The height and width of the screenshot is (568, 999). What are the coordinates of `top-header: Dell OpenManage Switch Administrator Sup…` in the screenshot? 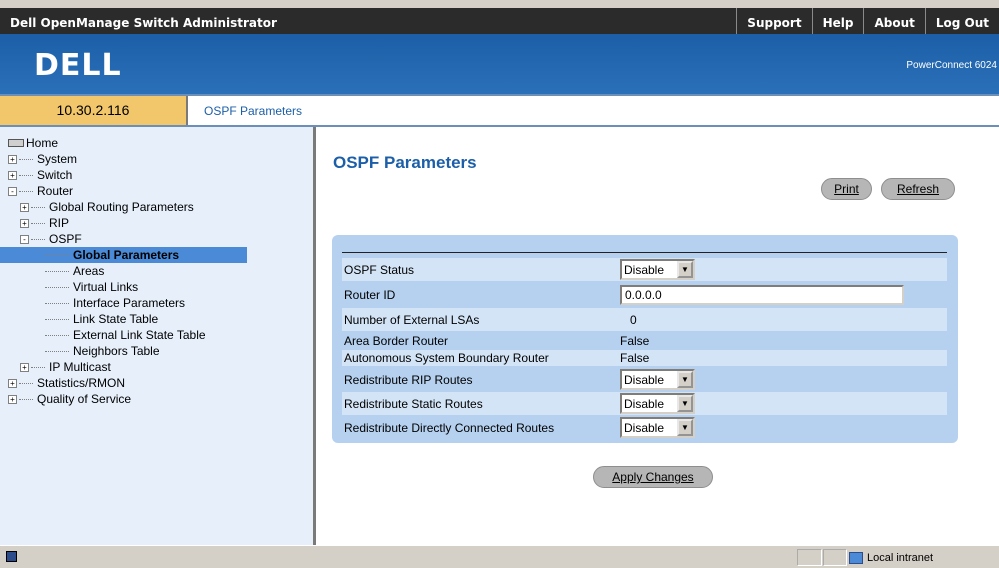 It's located at (499, 17).